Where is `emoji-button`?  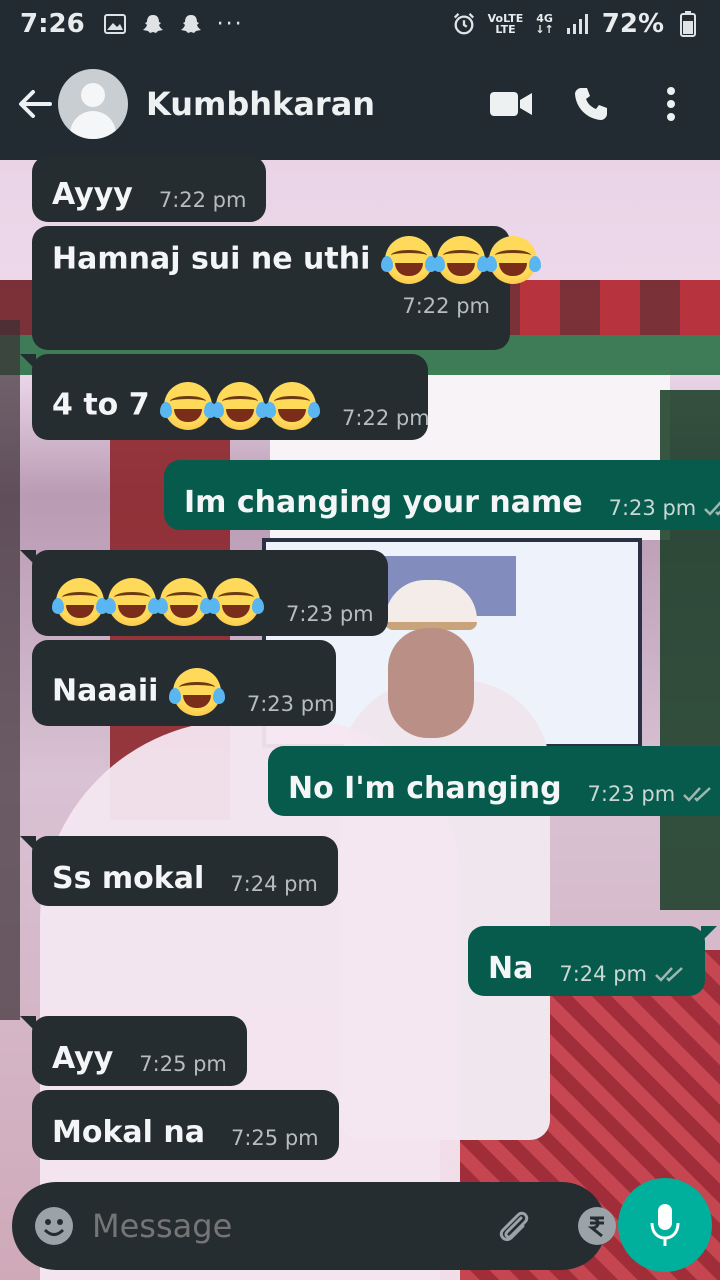 emoji-button is located at coordinates (54, 1226).